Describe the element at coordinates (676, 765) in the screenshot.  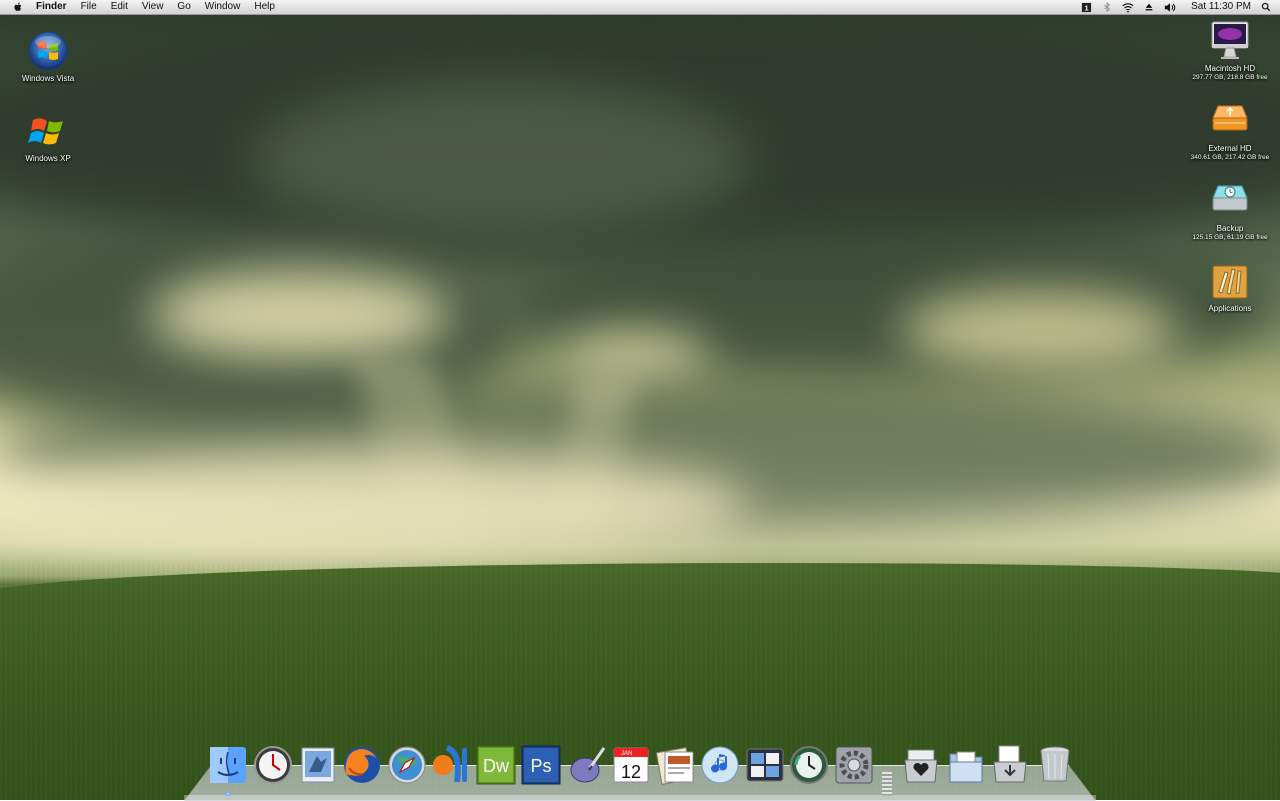
I see `preview-icon` at that location.